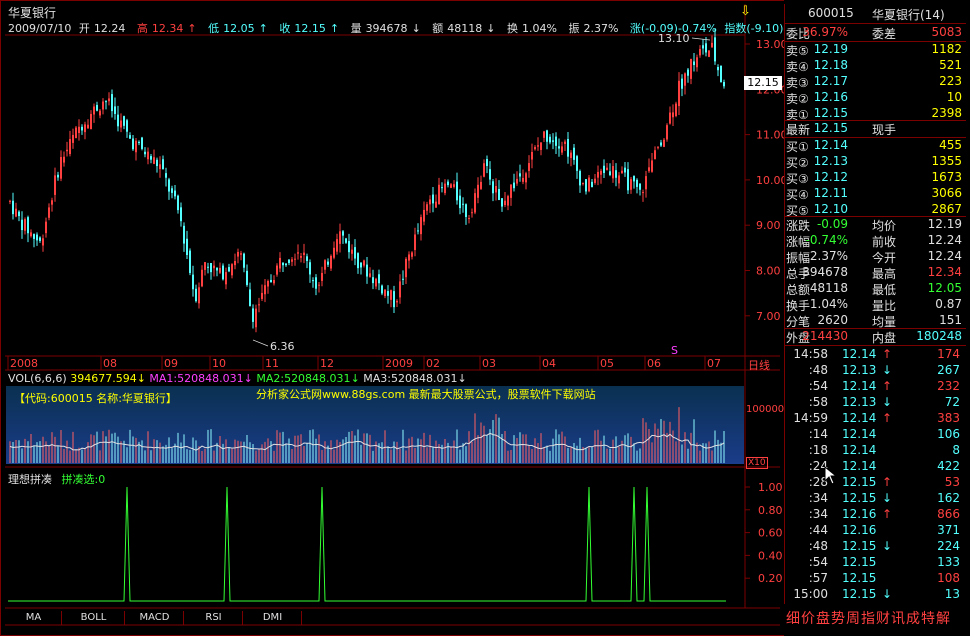 Image resolution: width=970 pixels, height=636 pixels. Describe the element at coordinates (875, 98) in the screenshot. I see `sell-row: 卖② 12.16 10` at that location.